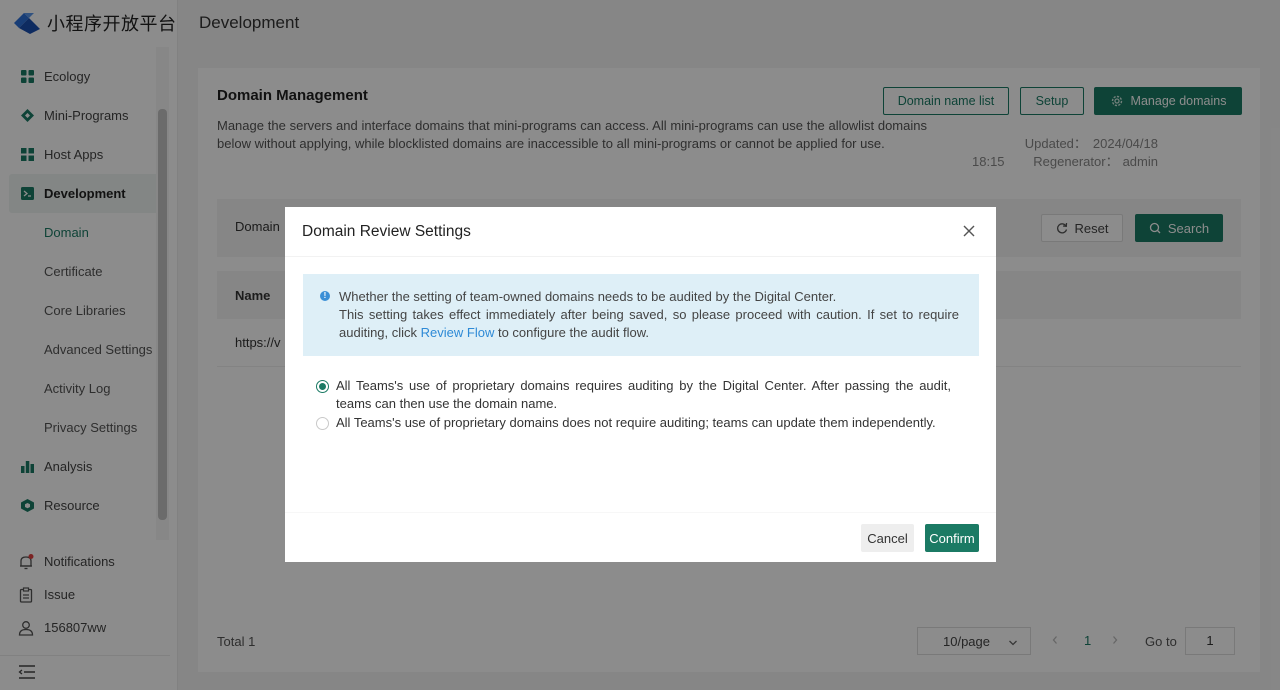  Describe the element at coordinates (887, 538) in the screenshot. I see `cancel-button: Cancel` at that location.